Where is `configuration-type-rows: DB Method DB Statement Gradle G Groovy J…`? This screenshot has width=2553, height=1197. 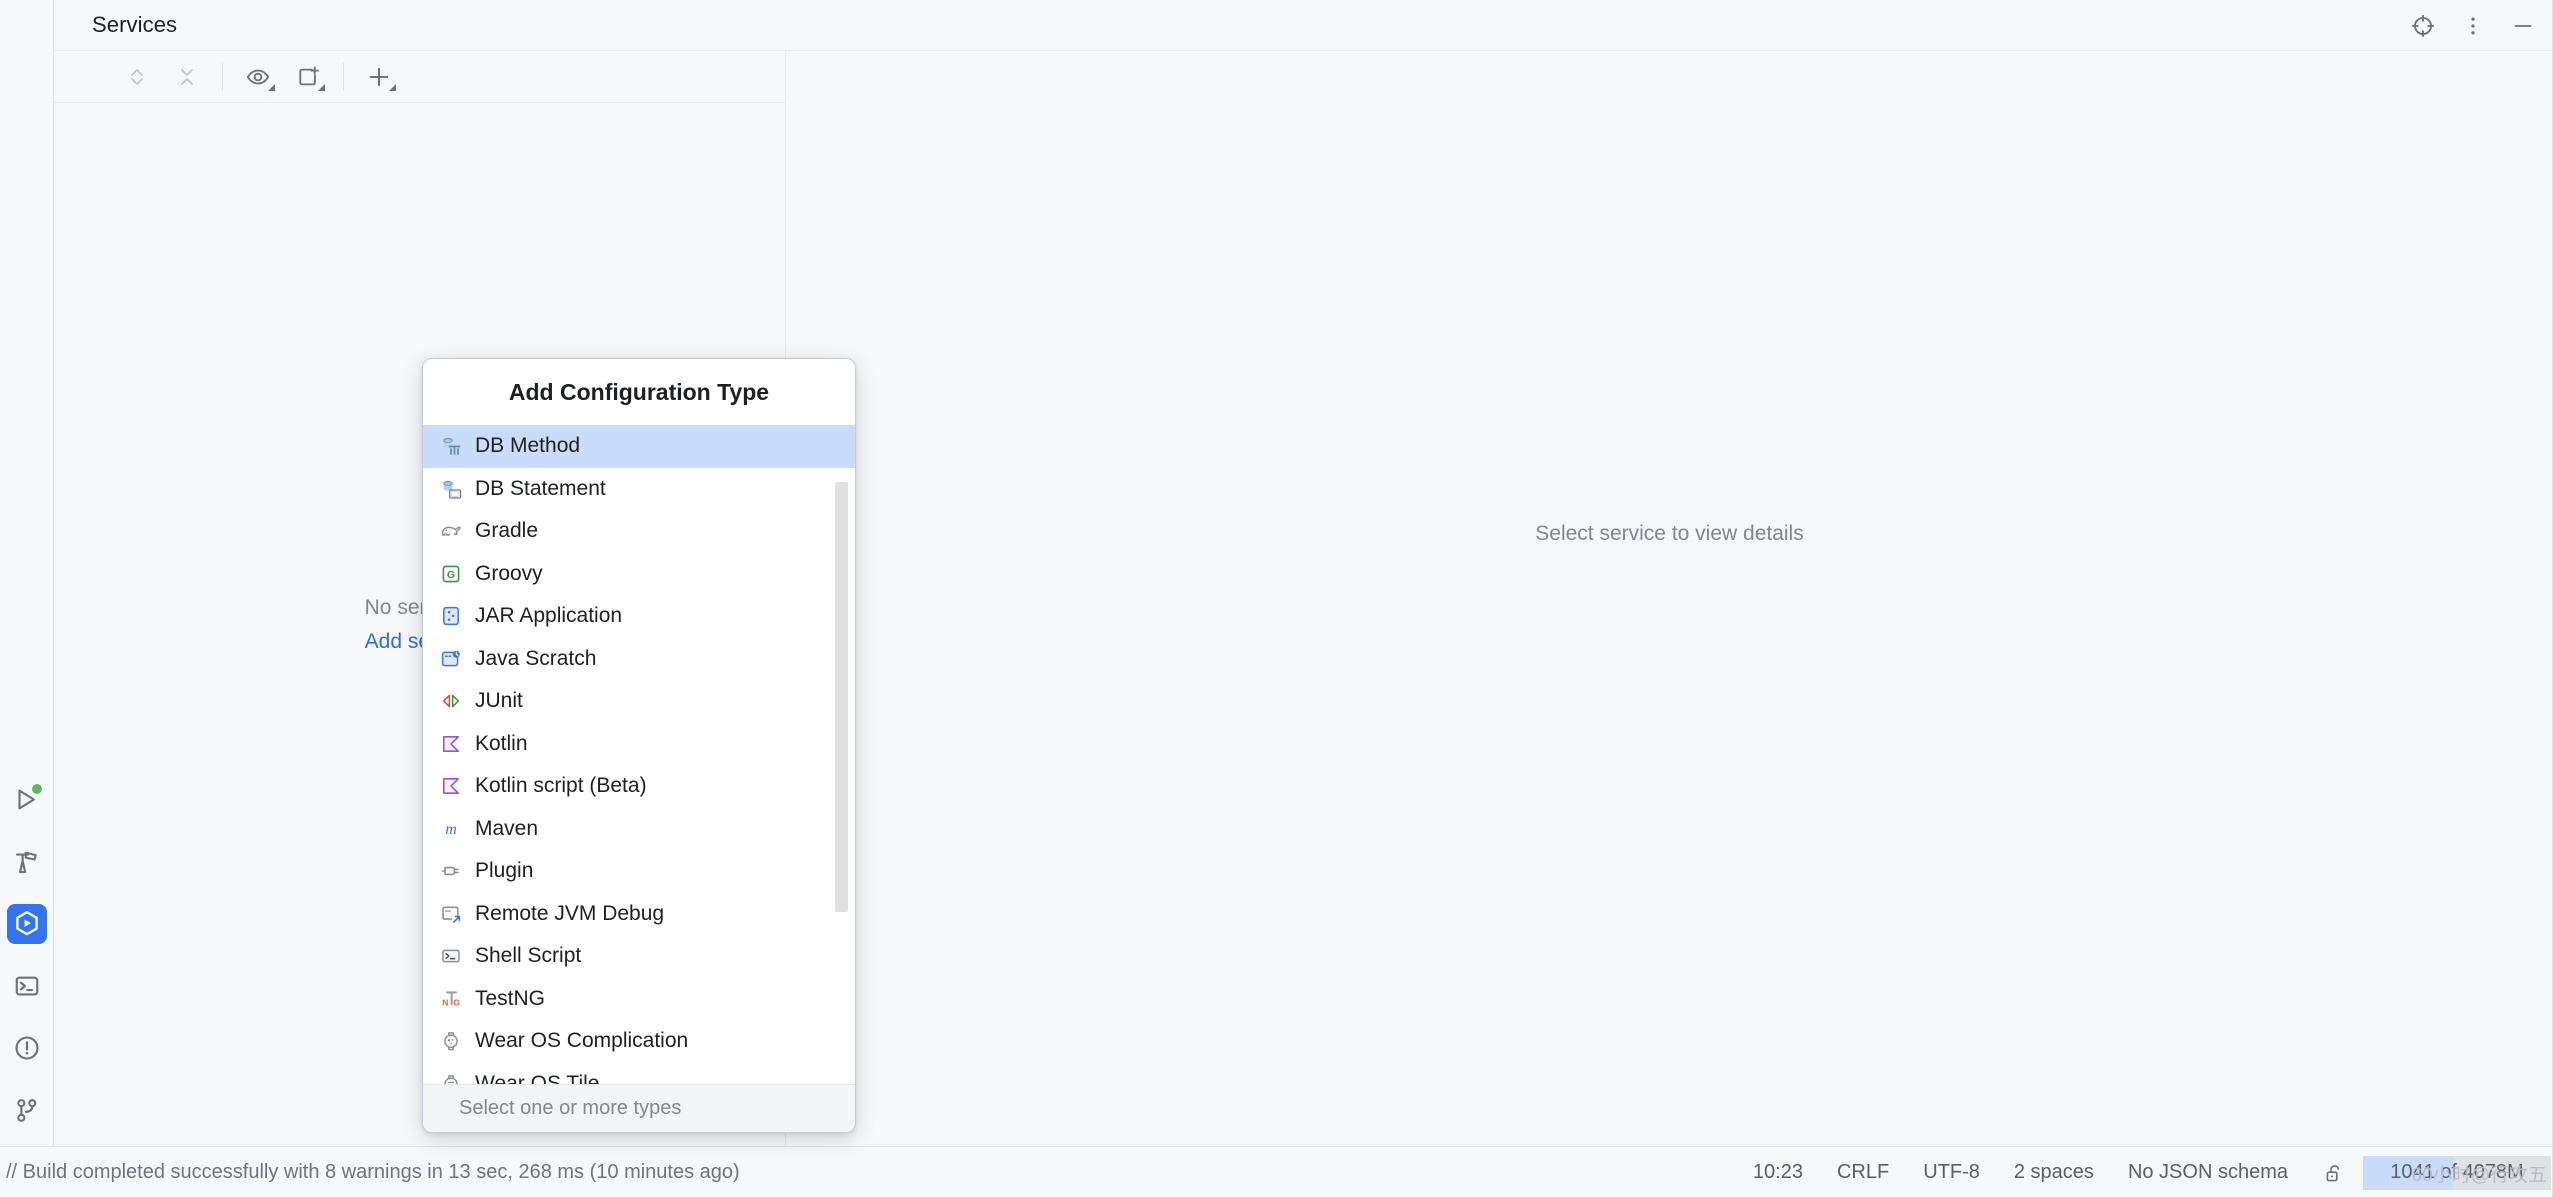
configuration-type-rows: DB Method DB Statement Gradle G Groovy J… is located at coordinates (639, 754).